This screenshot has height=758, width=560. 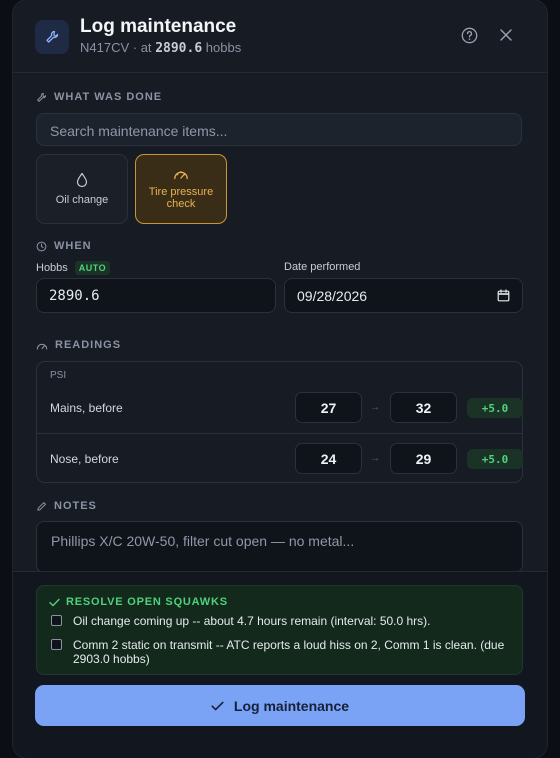 What do you see at coordinates (64, 246) in the screenshot?
I see `when-section-label: WHEN` at bounding box center [64, 246].